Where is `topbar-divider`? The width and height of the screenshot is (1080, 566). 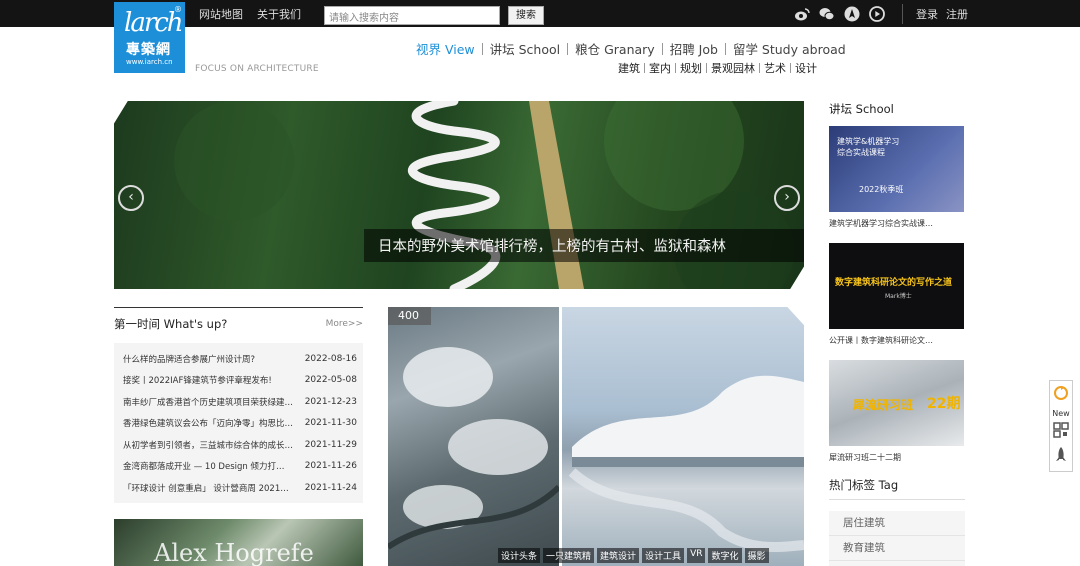
topbar-divider is located at coordinates (902, 14).